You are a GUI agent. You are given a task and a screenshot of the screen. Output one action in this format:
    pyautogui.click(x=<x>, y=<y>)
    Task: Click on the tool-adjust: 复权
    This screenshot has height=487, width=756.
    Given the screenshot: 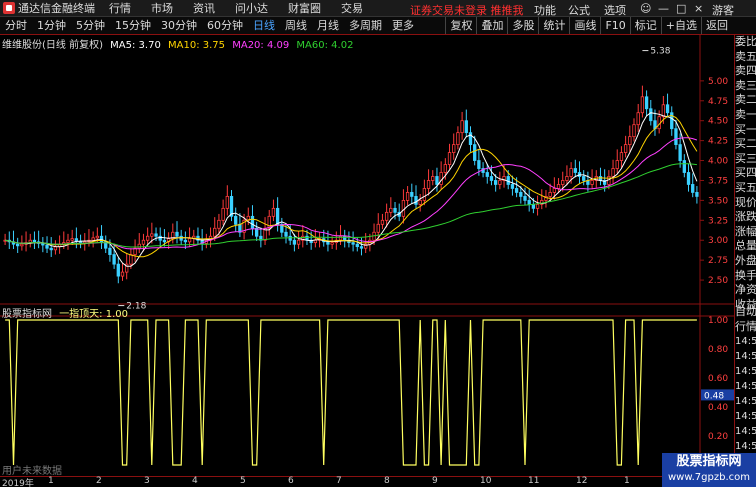 What is the action you would take?
    pyautogui.click(x=460, y=25)
    